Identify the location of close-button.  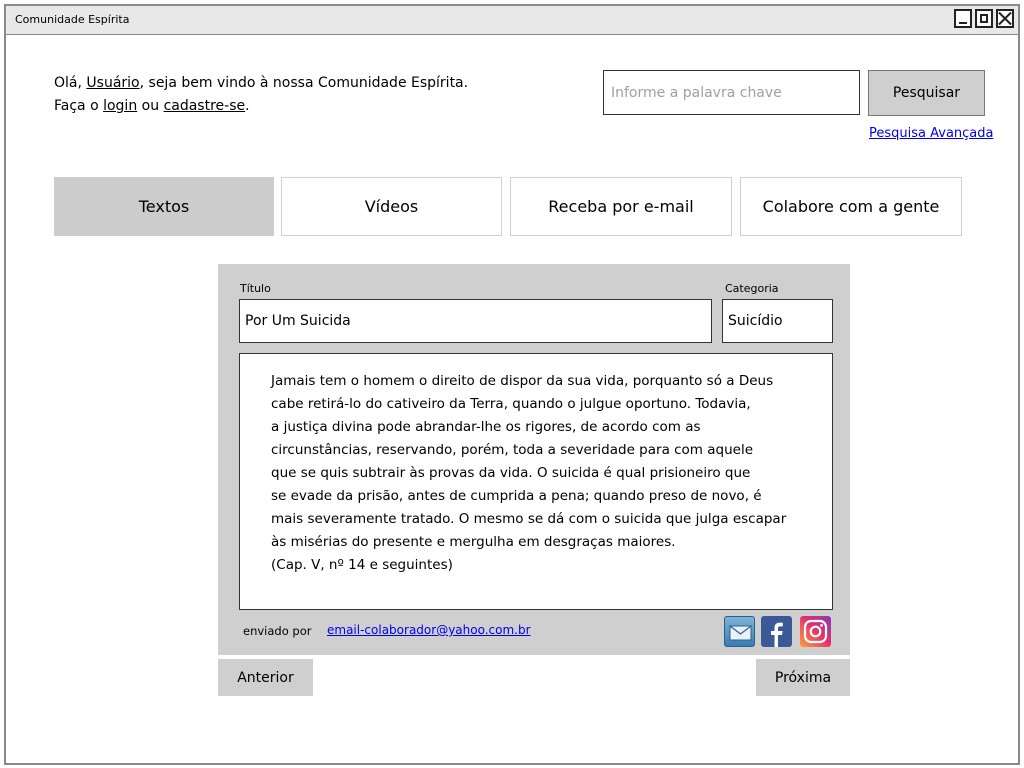
(1005, 18).